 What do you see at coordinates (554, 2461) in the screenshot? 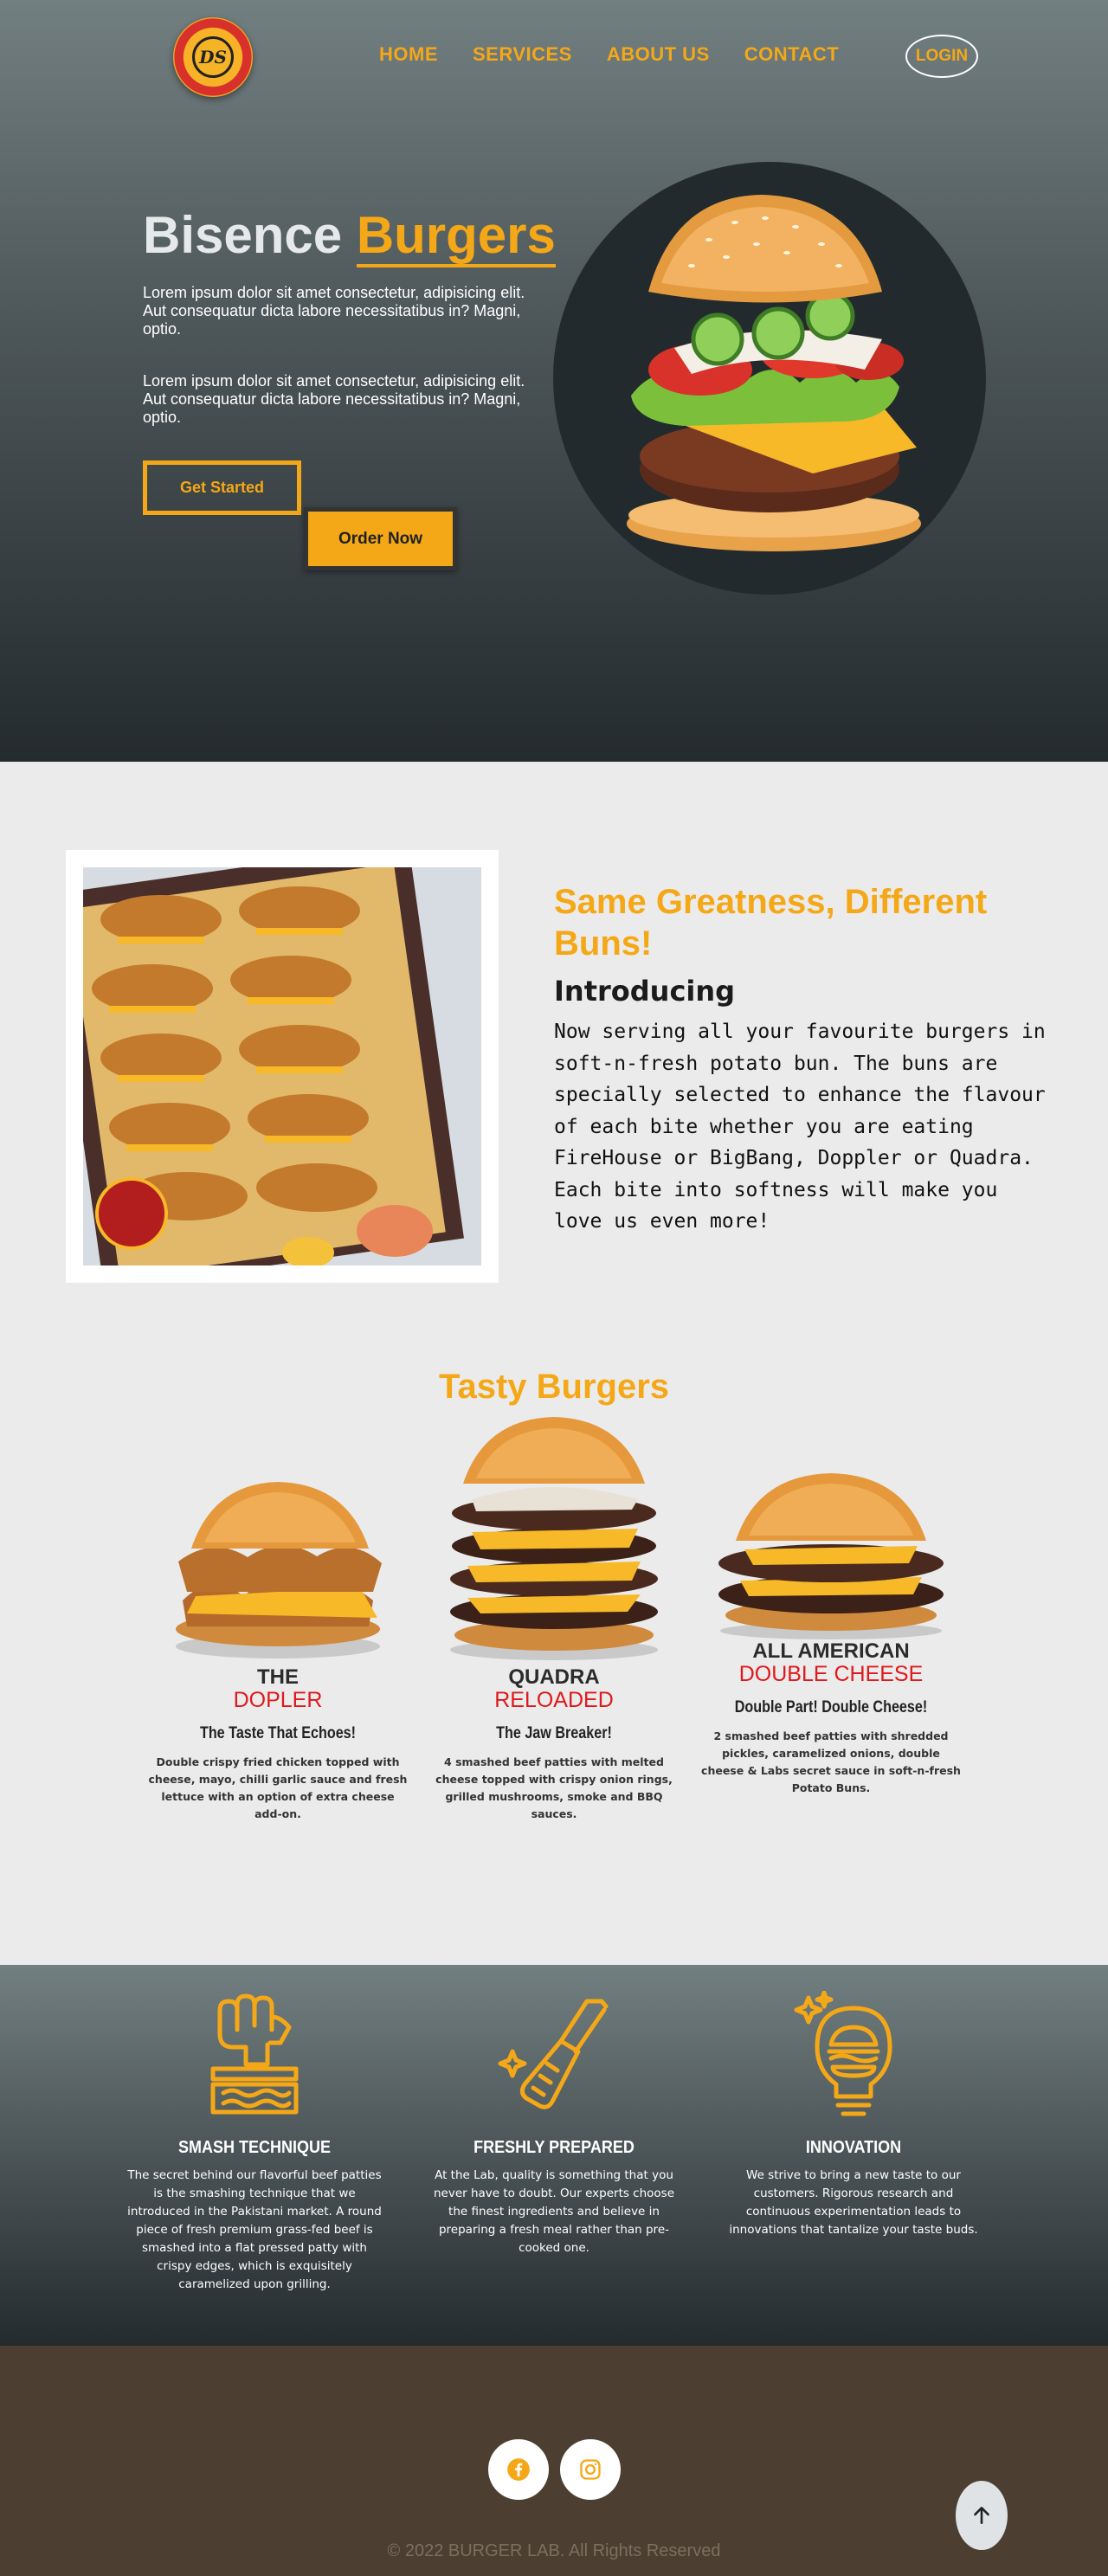
I see `footer: © 2022 BURGER LAB. All Rights Reserved` at bounding box center [554, 2461].